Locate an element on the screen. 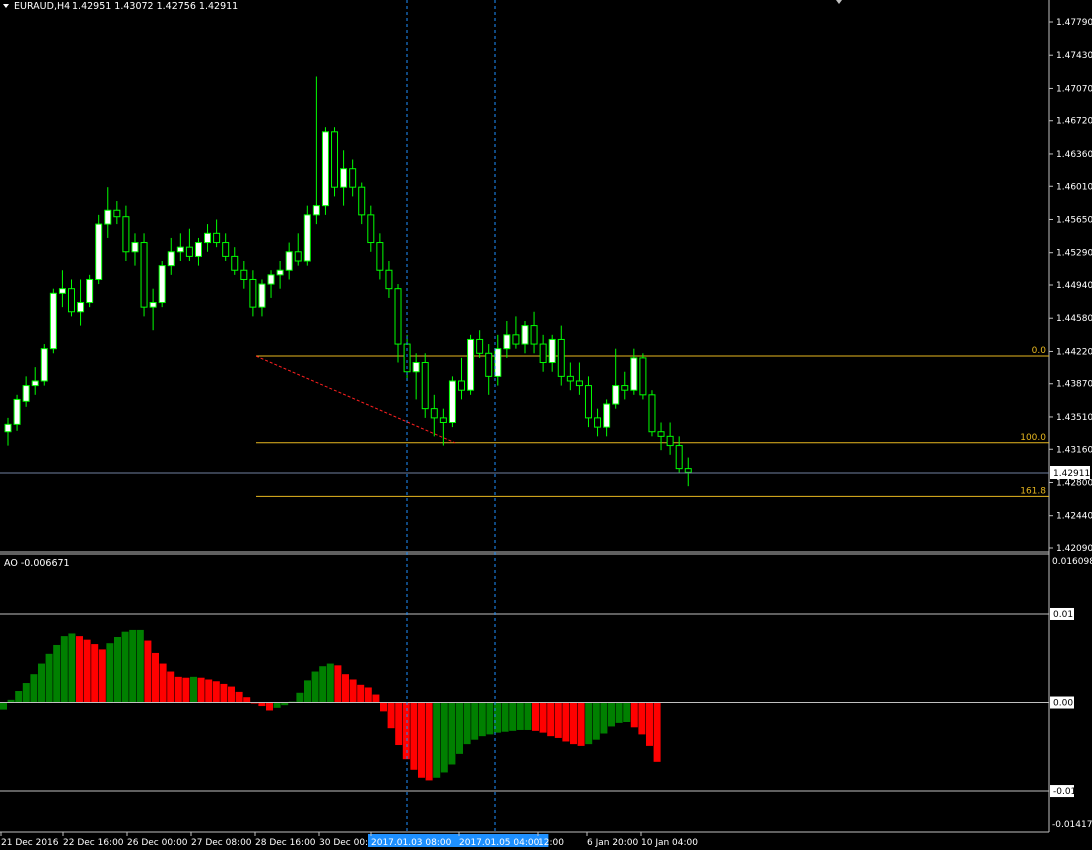  time-tick-label: 21 Dec 2016 is located at coordinates (30, 843).